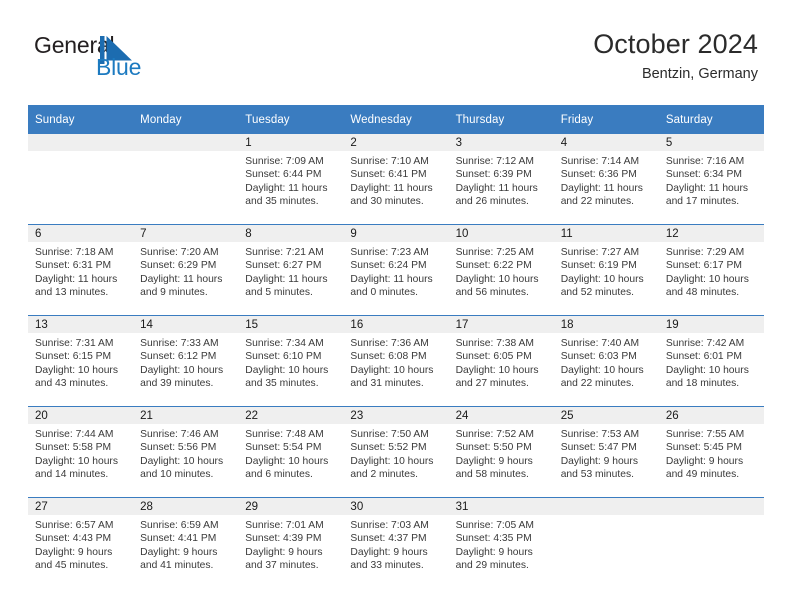 The height and width of the screenshot is (612, 792). What do you see at coordinates (179, 252) in the screenshot?
I see `sunrise-text: Sunrise: 7:20 AM` at bounding box center [179, 252].